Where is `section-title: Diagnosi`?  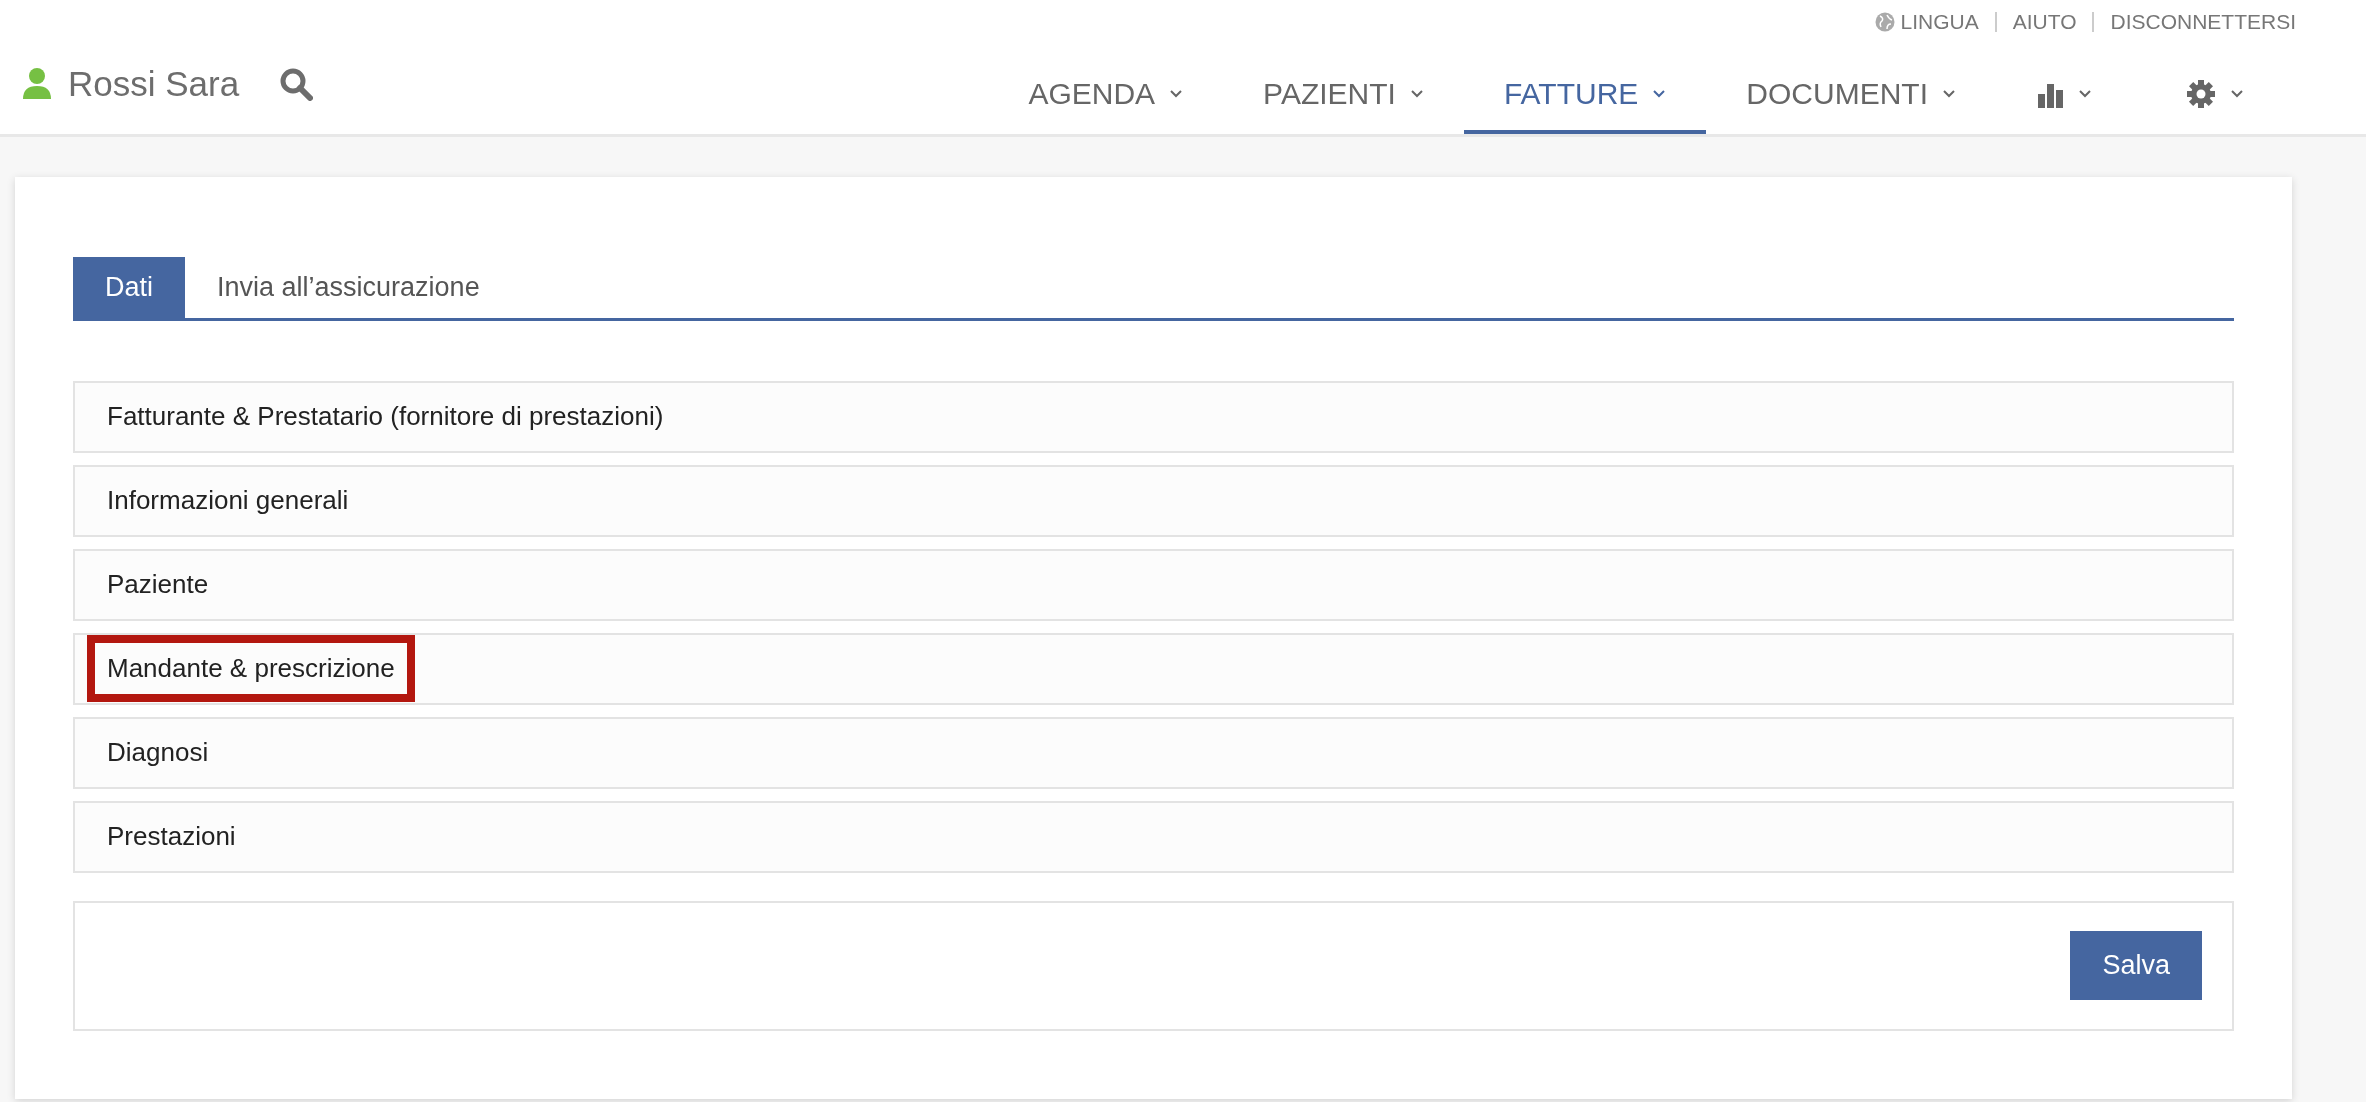
section-title: Diagnosi is located at coordinates (158, 752).